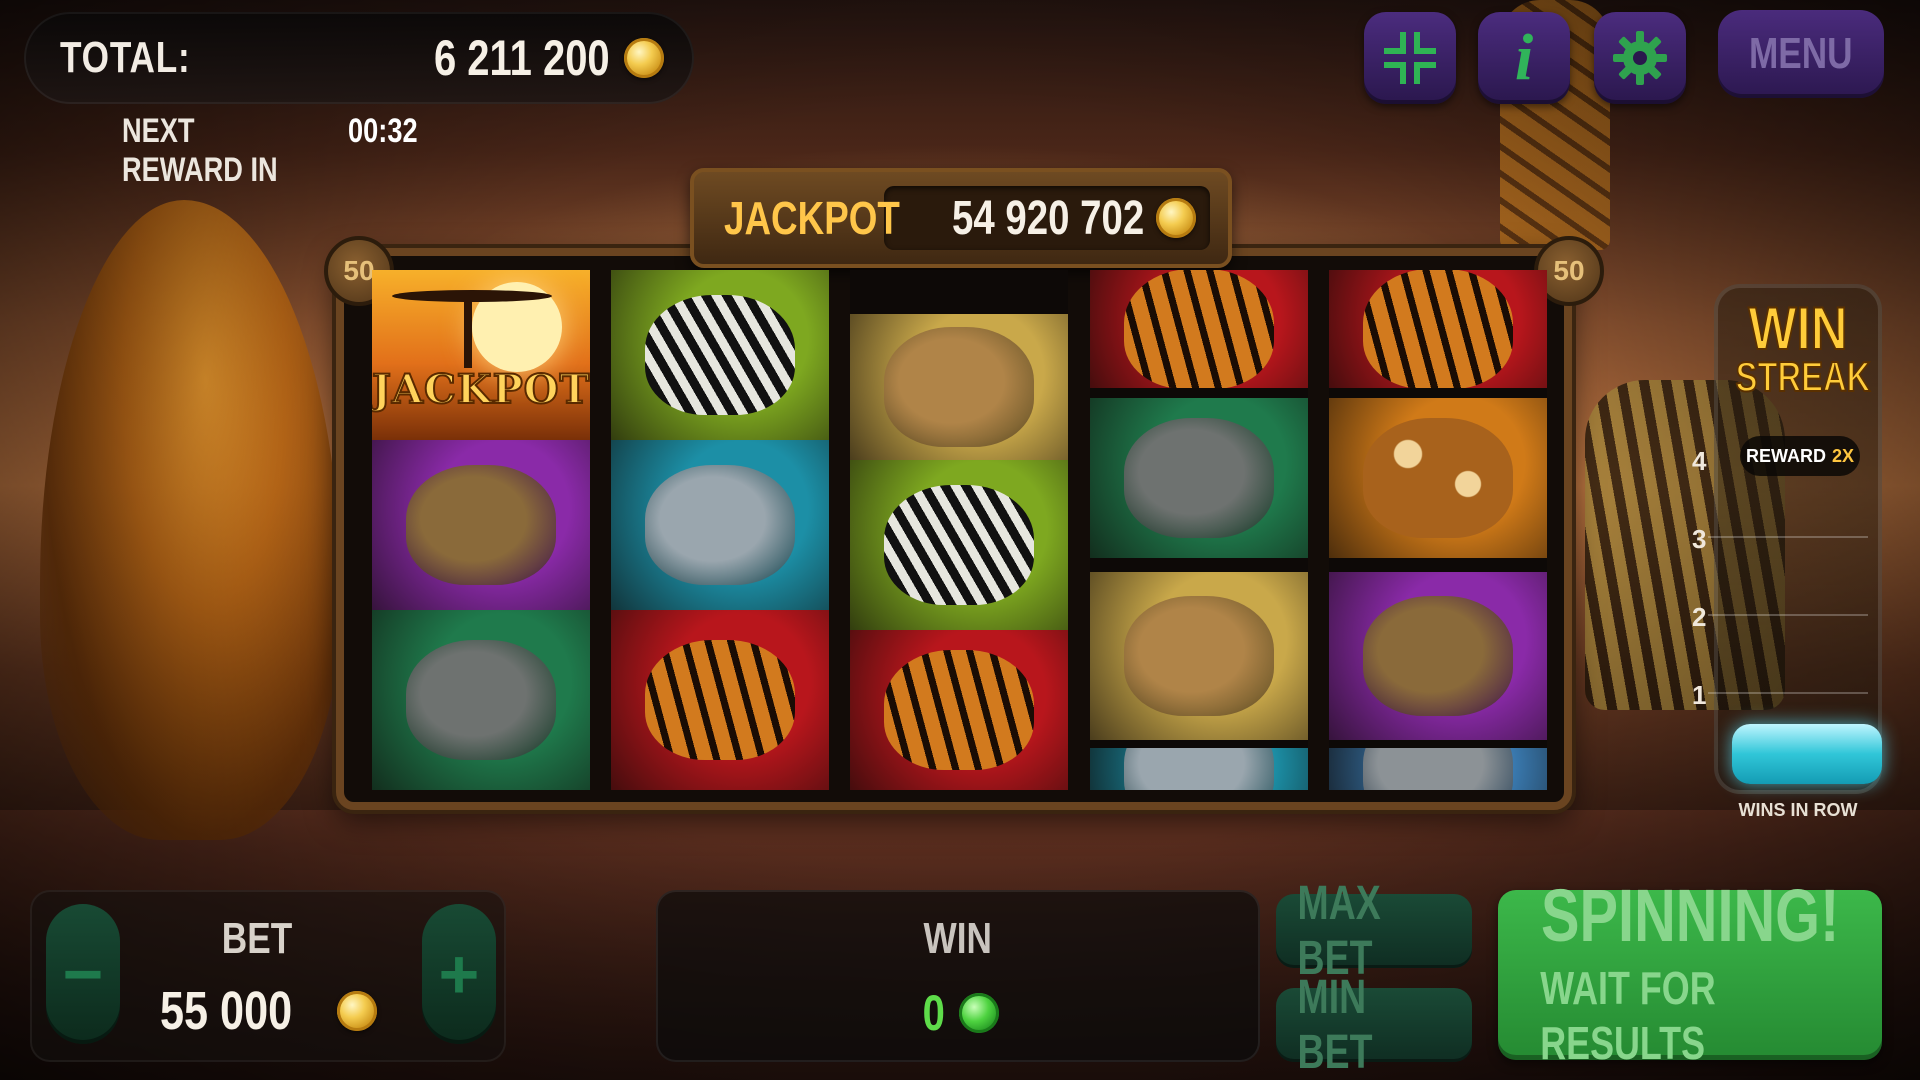 The height and width of the screenshot is (1080, 1920). What do you see at coordinates (83, 974) in the screenshot?
I see `decrease-bet-button: −` at bounding box center [83, 974].